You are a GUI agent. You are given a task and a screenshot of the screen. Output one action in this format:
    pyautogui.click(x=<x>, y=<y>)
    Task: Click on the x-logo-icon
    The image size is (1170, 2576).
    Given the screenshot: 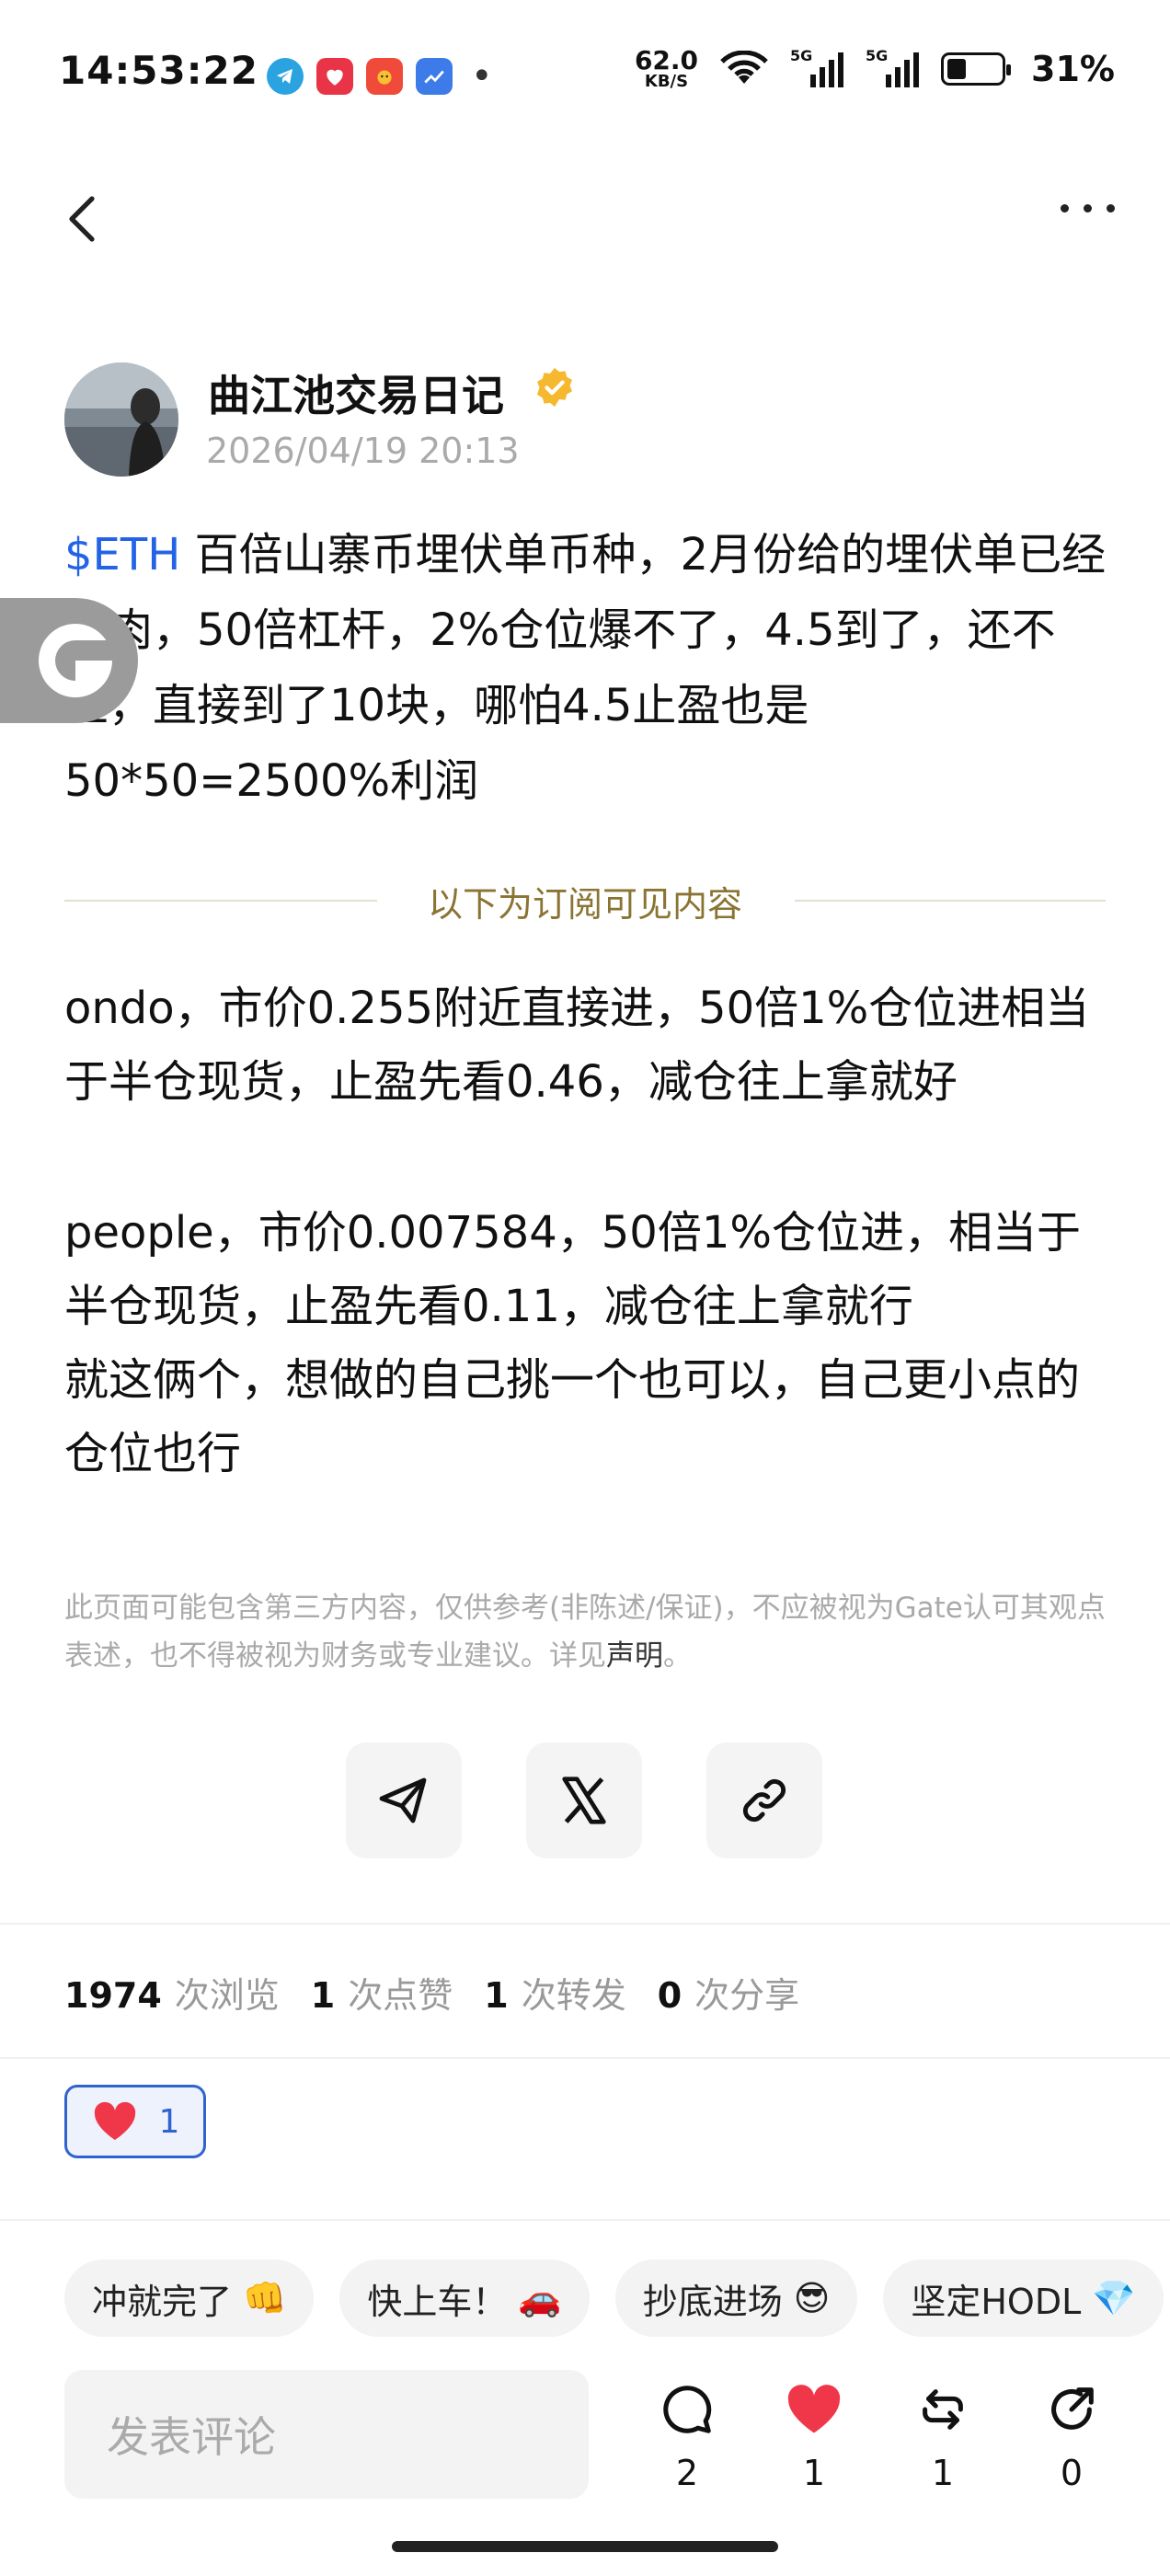 What is the action you would take?
    pyautogui.click(x=584, y=1800)
    